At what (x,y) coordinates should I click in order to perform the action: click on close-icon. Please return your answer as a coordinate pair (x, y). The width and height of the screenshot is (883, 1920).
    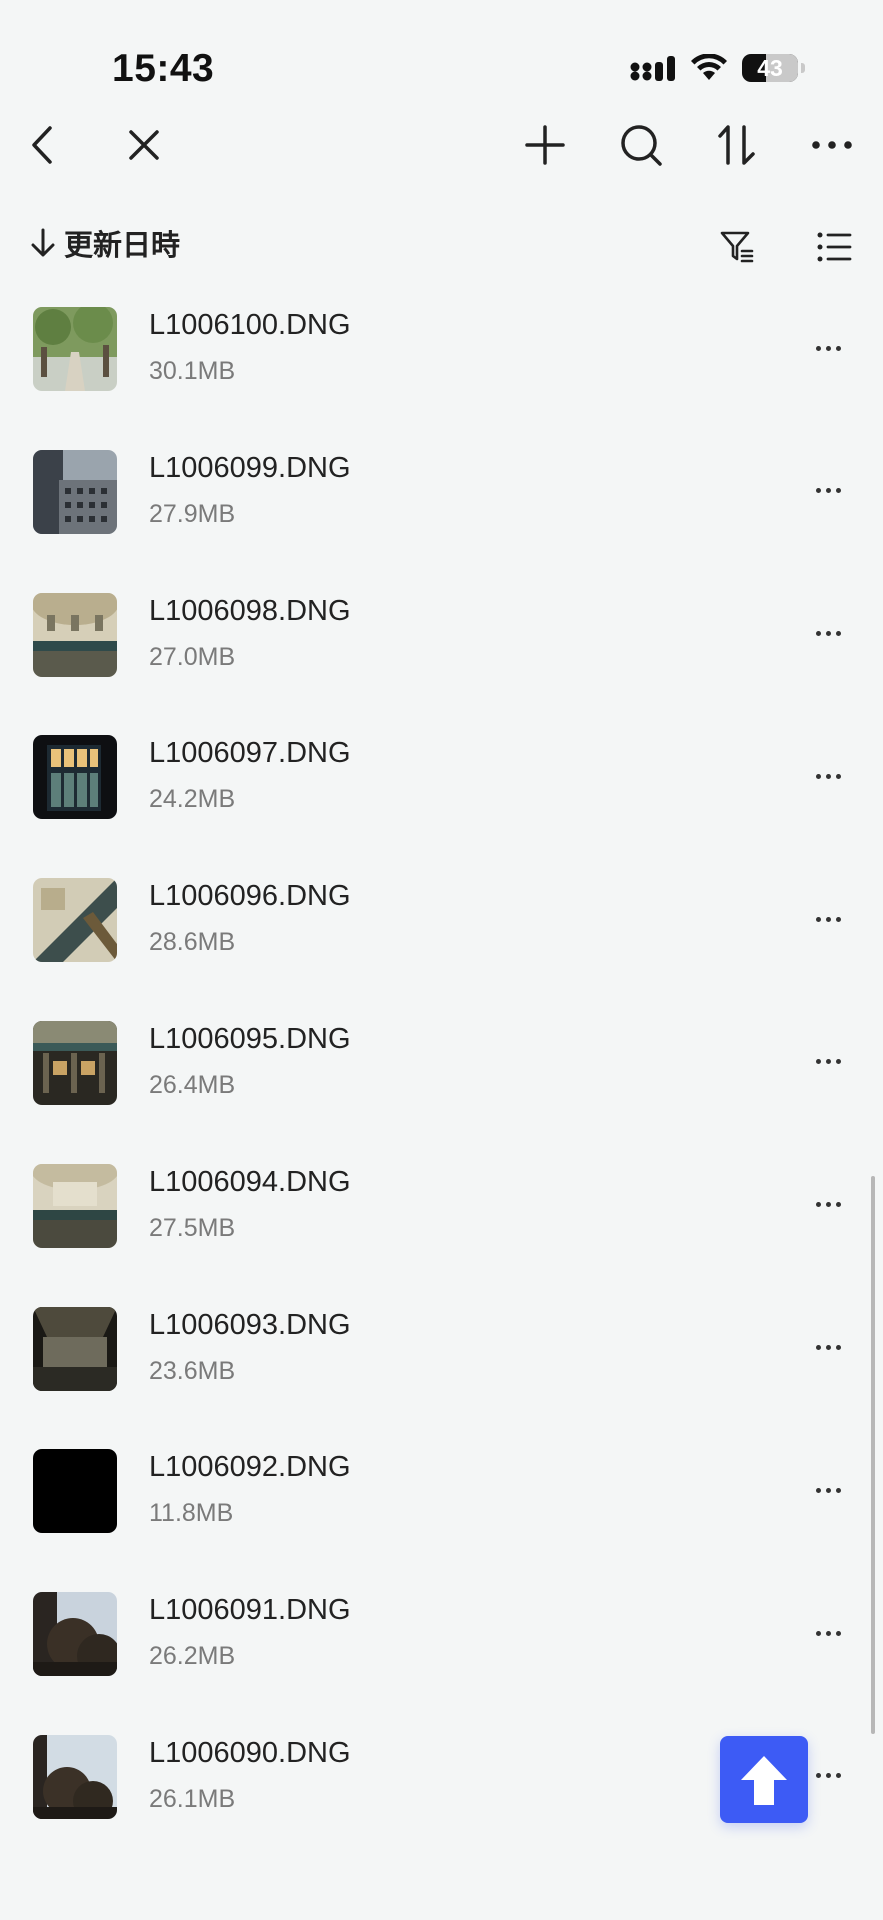
    Looking at the image, I should click on (144, 145).